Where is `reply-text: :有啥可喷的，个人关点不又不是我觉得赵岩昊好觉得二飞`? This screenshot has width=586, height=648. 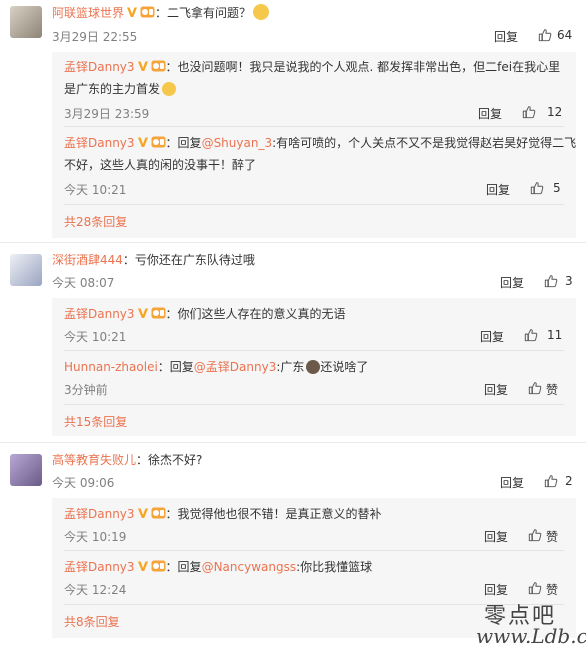 reply-text: :有啥可喷的，个人关点不又不是我觉得赵岩昊好觉得二飞 is located at coordinates (424, 143).